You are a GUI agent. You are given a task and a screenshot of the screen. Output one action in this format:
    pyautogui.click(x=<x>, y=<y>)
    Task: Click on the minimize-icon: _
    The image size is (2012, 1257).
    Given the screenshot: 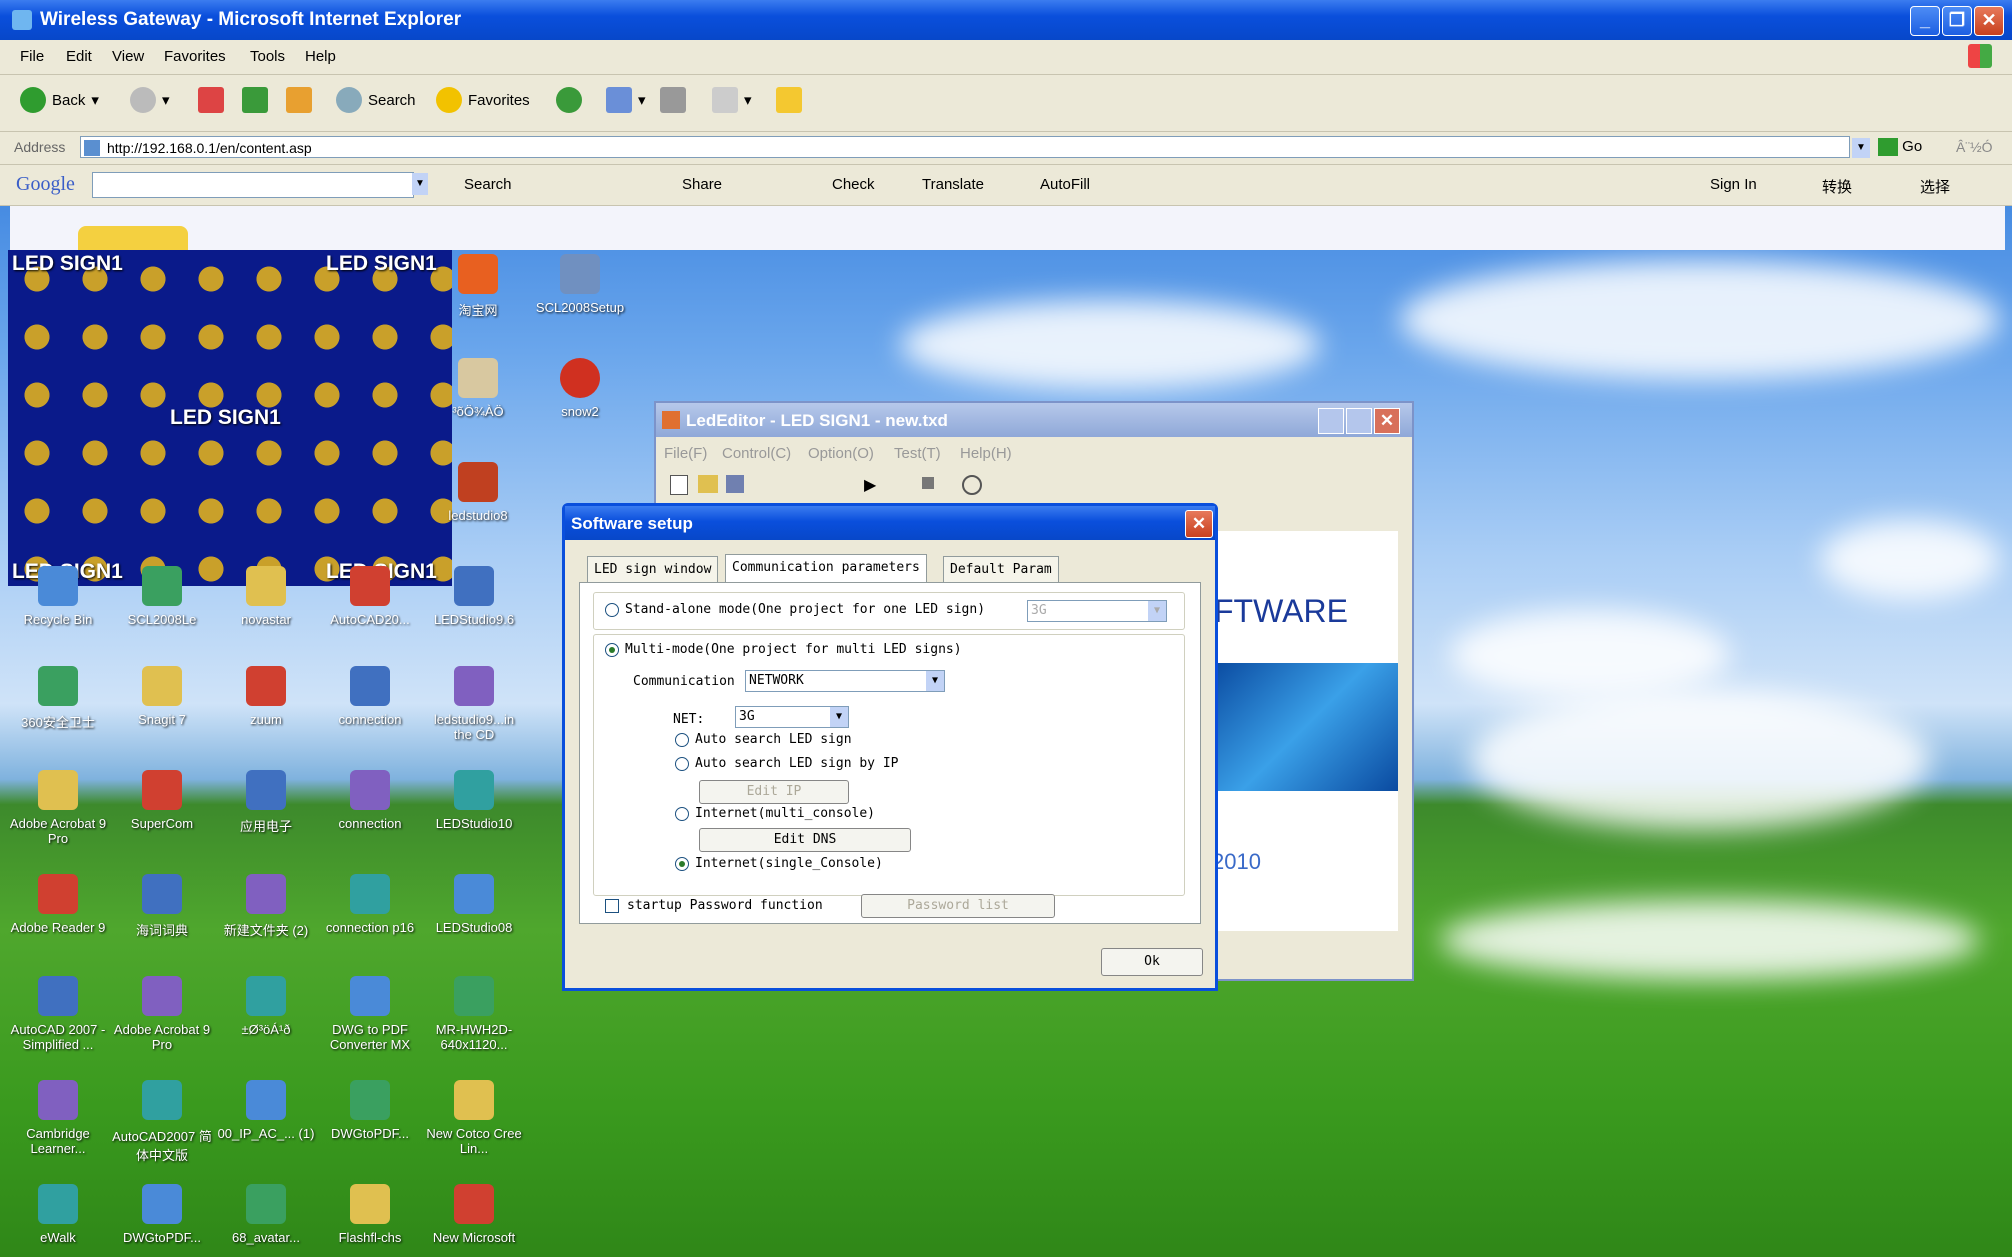 What is the action you would take?
    pyautogui.click(x=1925, y=21)
    